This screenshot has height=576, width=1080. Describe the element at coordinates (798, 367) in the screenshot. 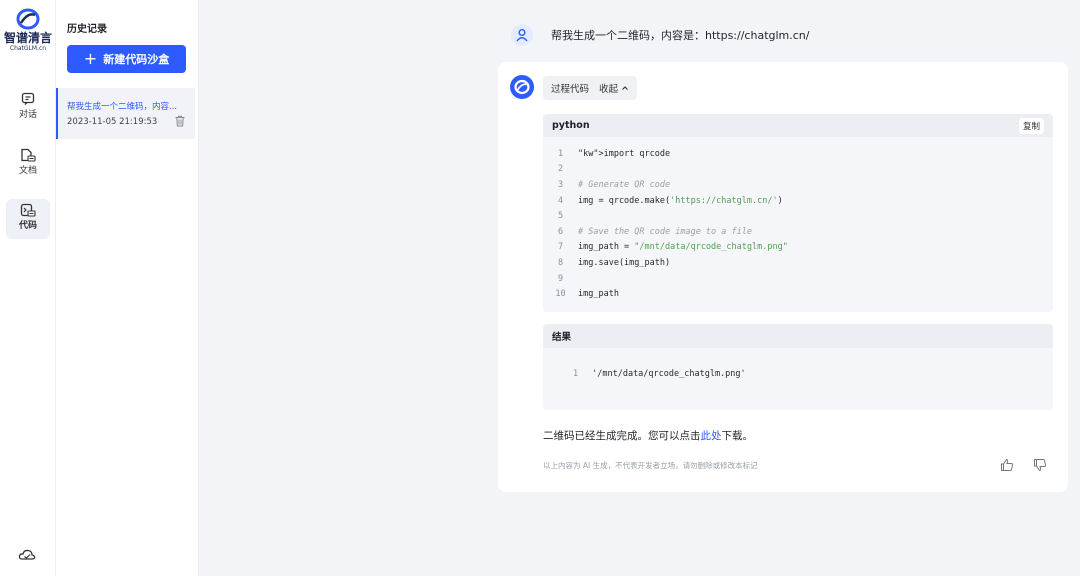

I see `result-block: 结果 1 '/mnt/data/qrcode_chatglm.png'` at that location.